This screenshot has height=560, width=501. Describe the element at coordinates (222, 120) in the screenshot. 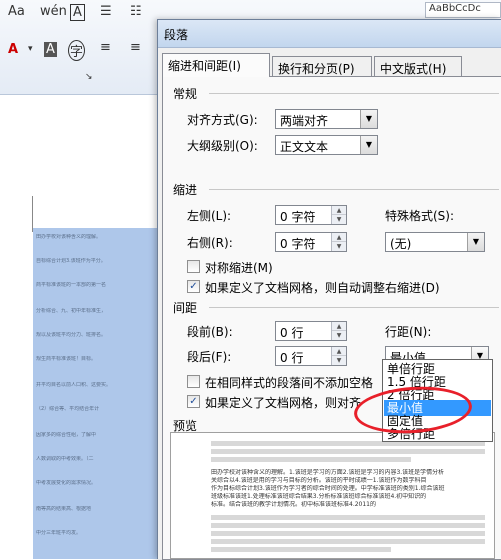

I see `alignment-label: 对齐方式(G):` at that location.